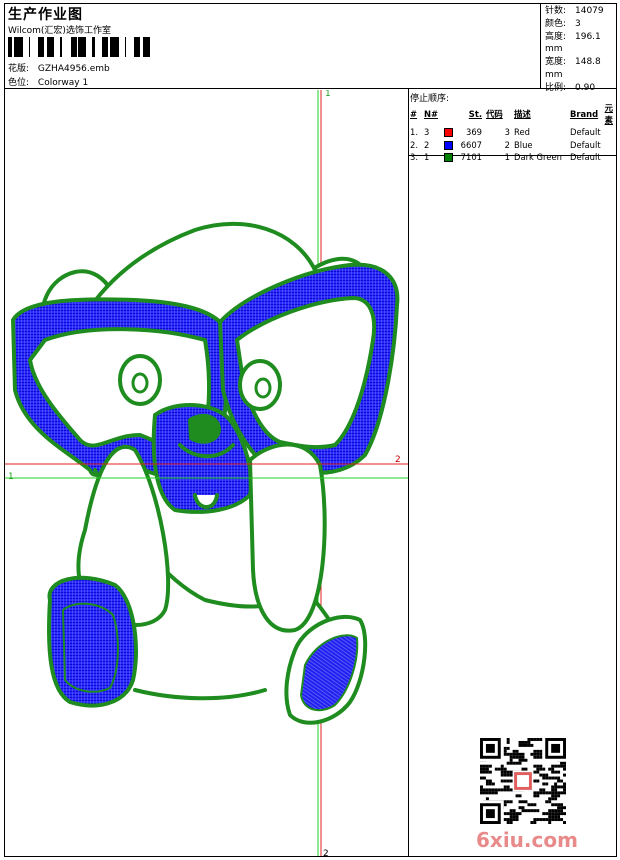 The height and width of the screenshot is (860, 620). Describe the element at coordinates (326, 852) in the screenshot. I see `marker-bottom: 2` at that location.